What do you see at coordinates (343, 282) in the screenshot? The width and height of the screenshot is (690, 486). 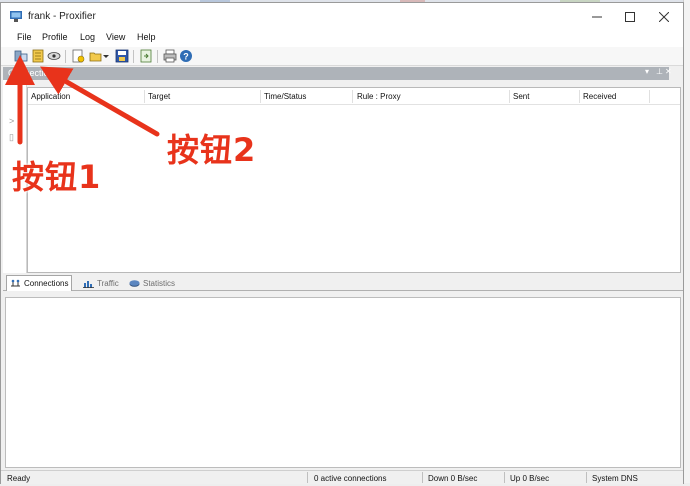 I see `bottom-tab-strip: Connections Traffic Statistics` at bounding box center [343, 282].